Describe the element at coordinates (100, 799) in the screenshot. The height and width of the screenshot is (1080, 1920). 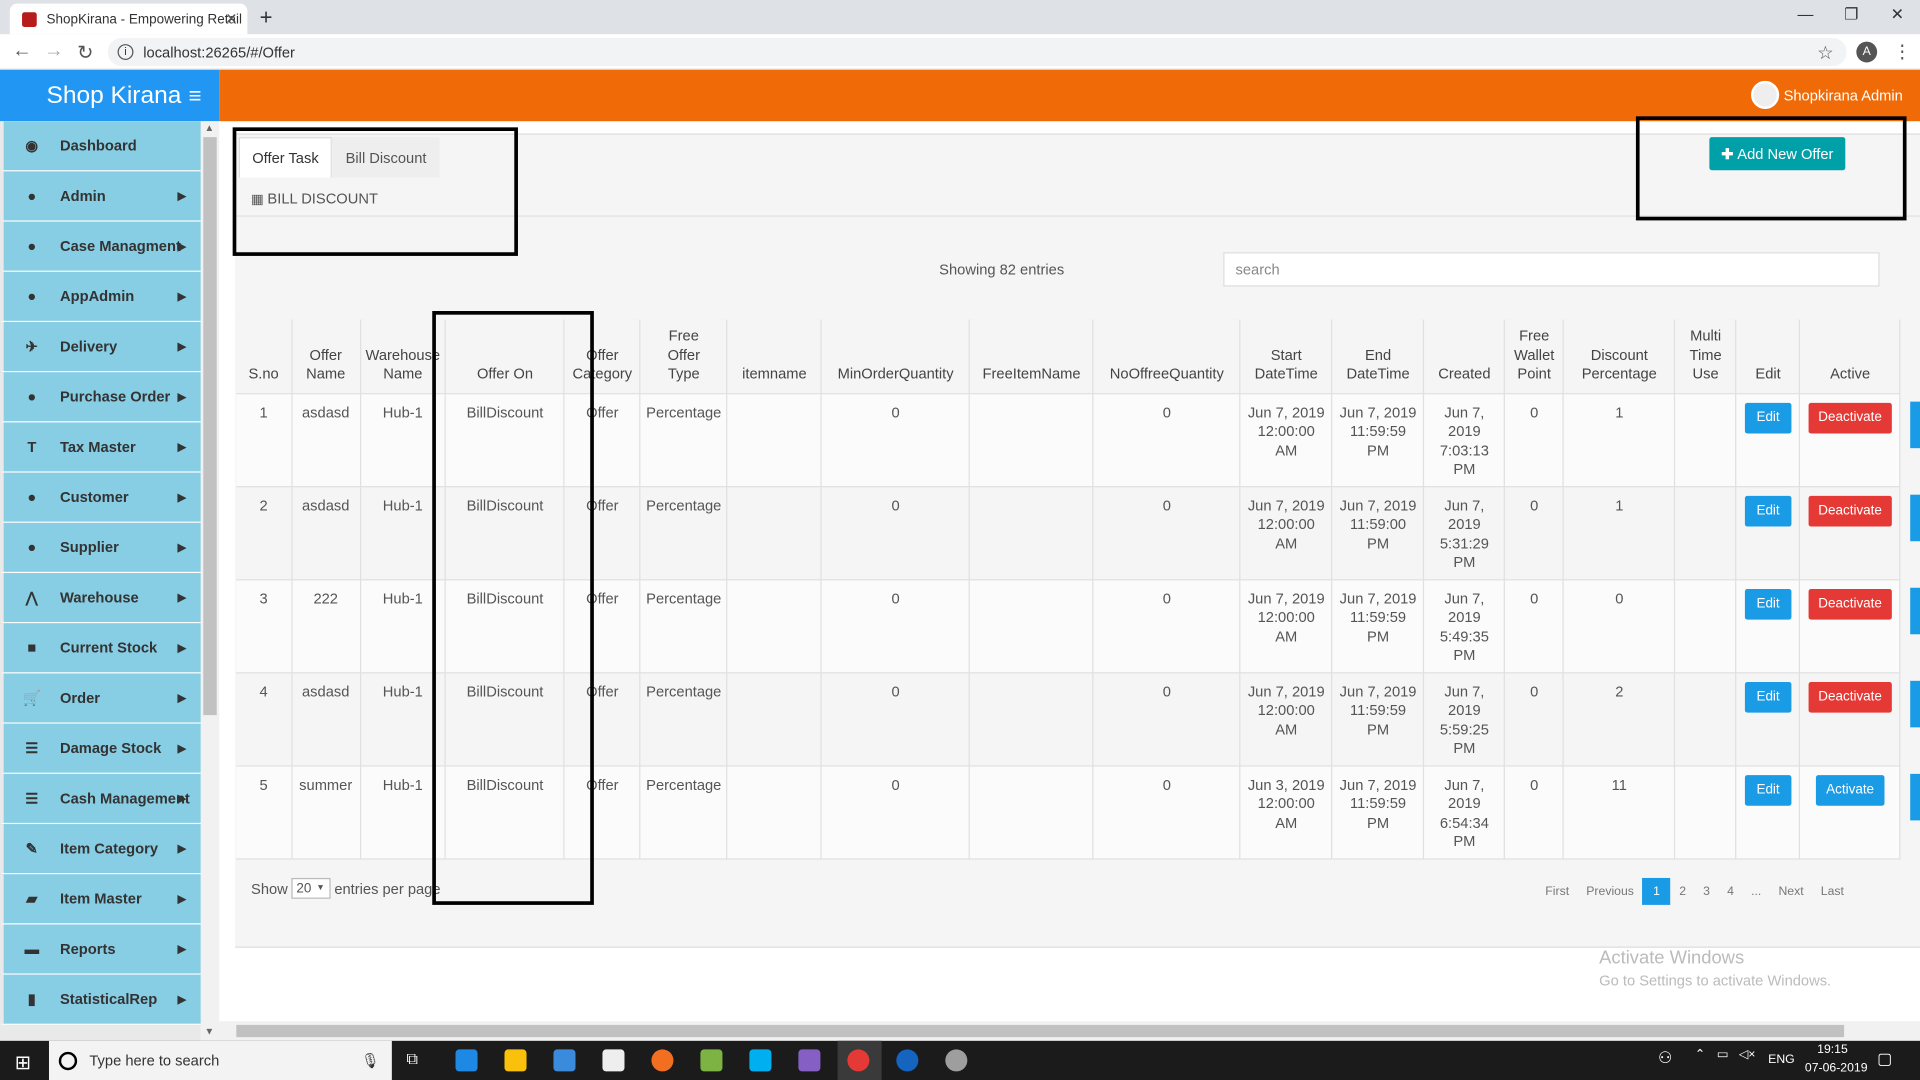
I see `sidebar-item-cash-management: ☰ Cash Management ▶` at that location.